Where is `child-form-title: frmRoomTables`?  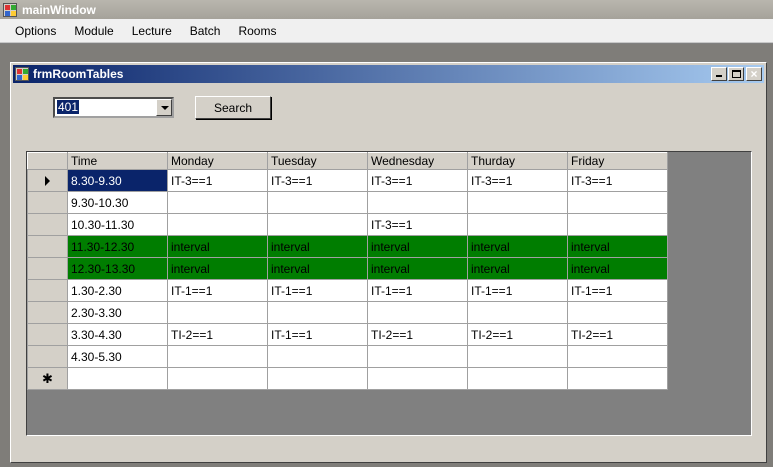
child-form-title: frmRoomTables is located at coordinates (78, 74).